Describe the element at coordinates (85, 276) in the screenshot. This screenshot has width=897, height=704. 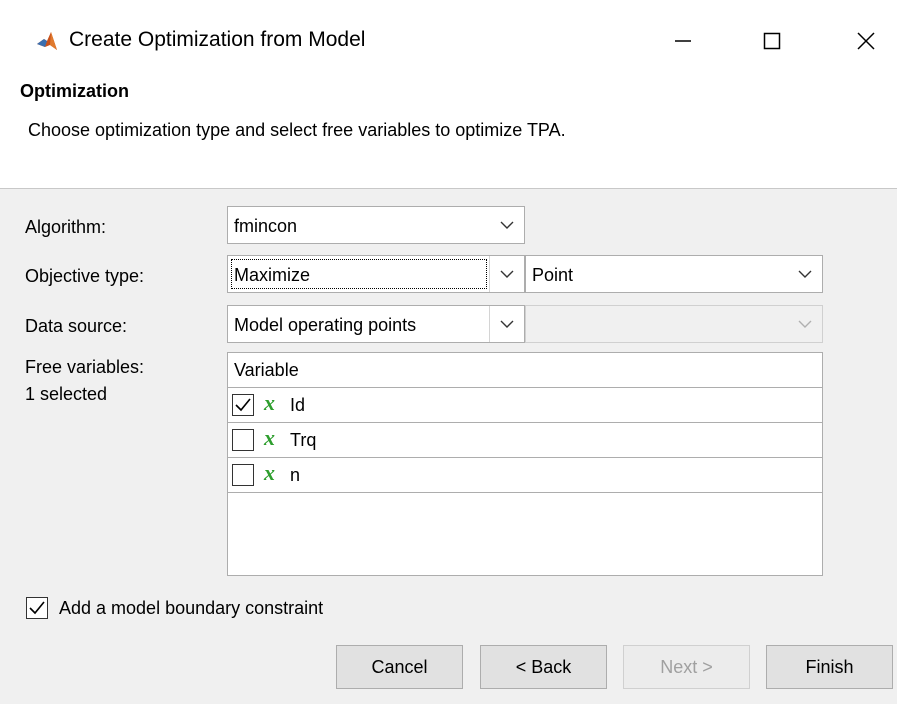
I see `objective-type-label: Objective type:` at that location.